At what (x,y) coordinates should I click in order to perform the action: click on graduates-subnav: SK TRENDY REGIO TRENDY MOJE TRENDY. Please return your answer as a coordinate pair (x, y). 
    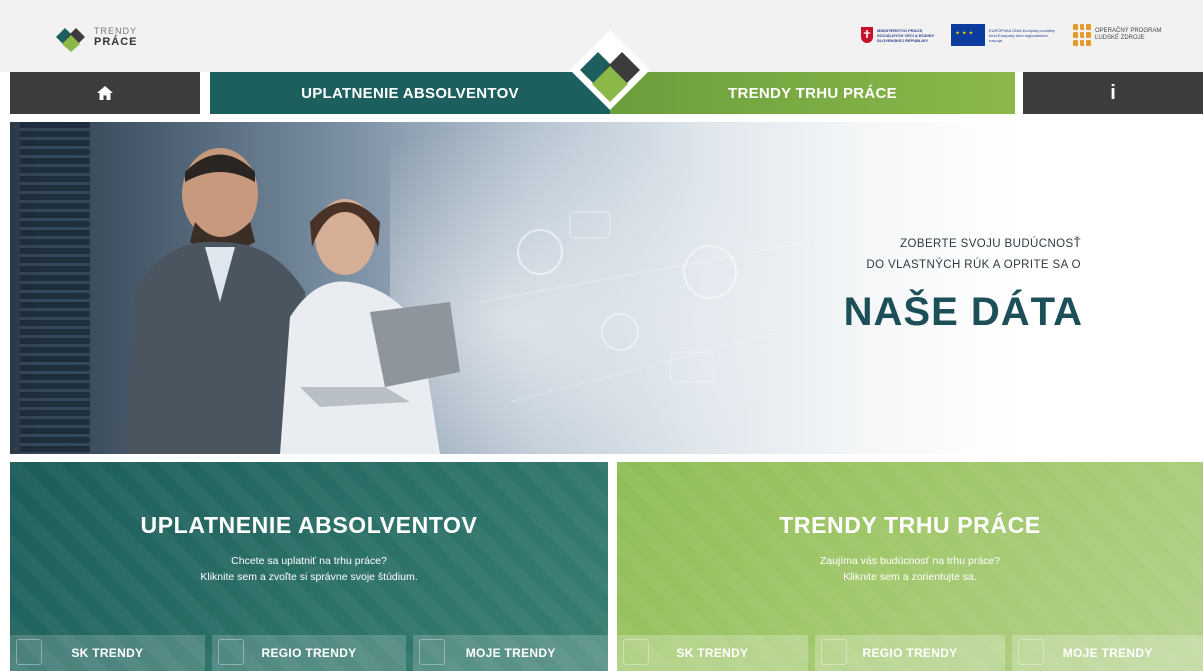
    Looking at the image, I should click on (309, 653).